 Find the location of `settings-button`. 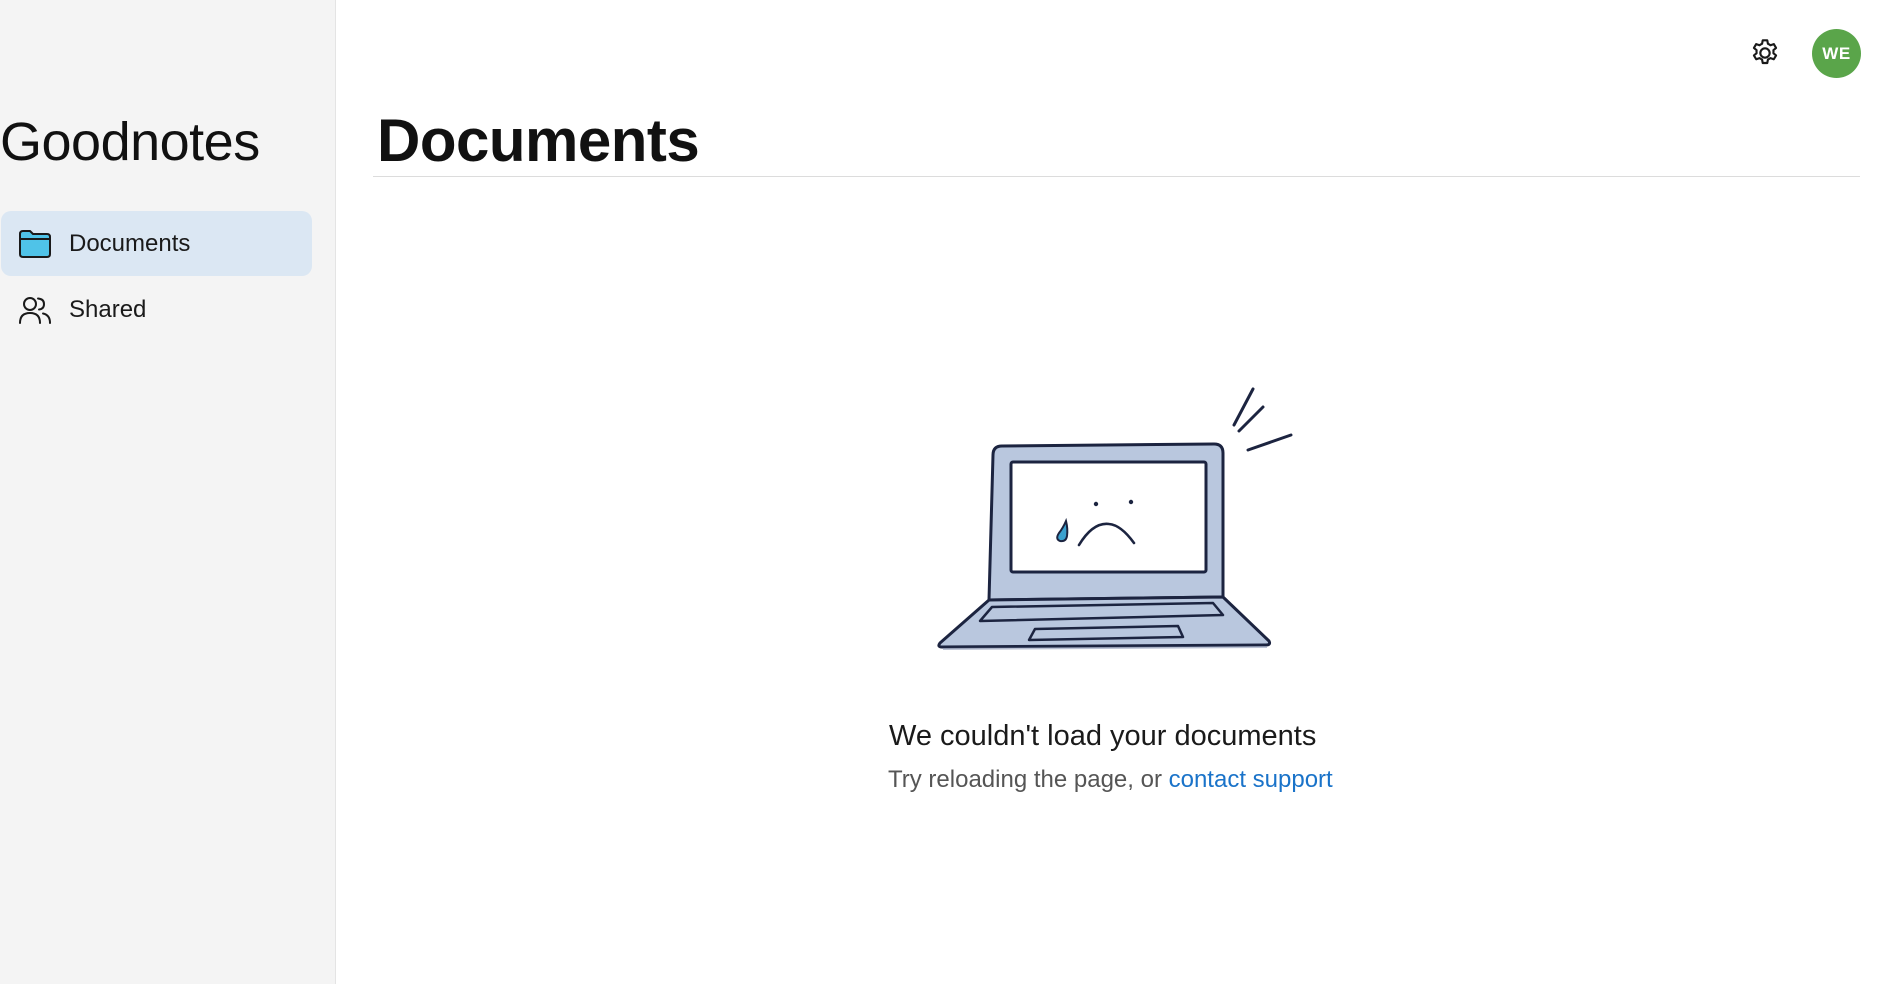

settings-button is located at coordinates (1765, 53).